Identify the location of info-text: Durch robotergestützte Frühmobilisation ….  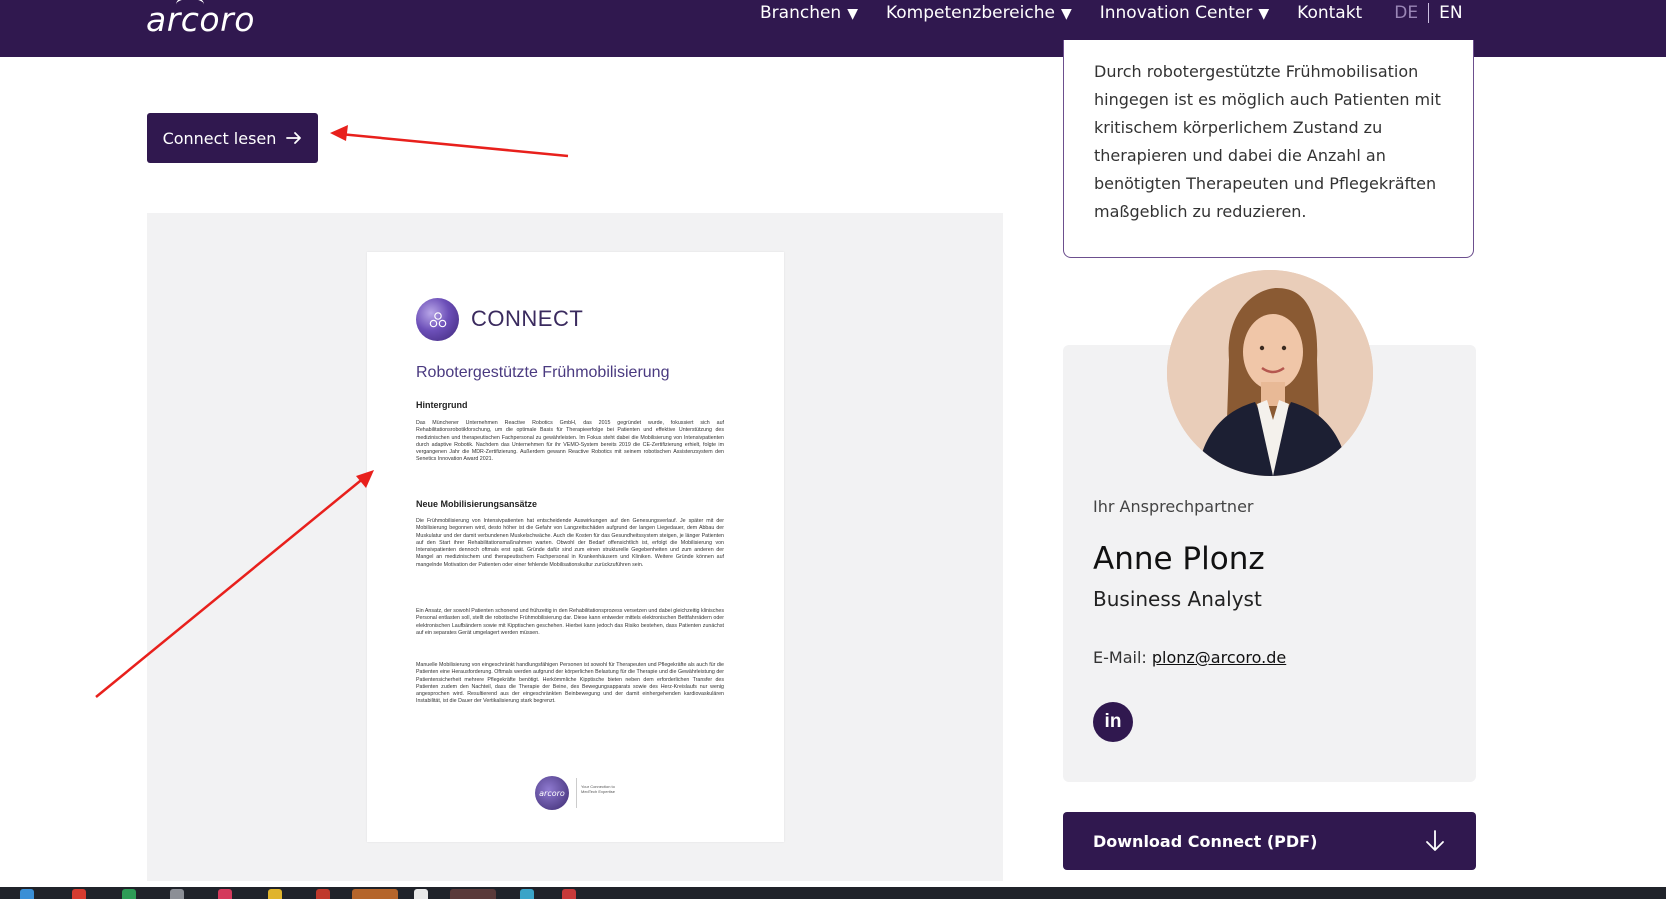
(1267, 141).